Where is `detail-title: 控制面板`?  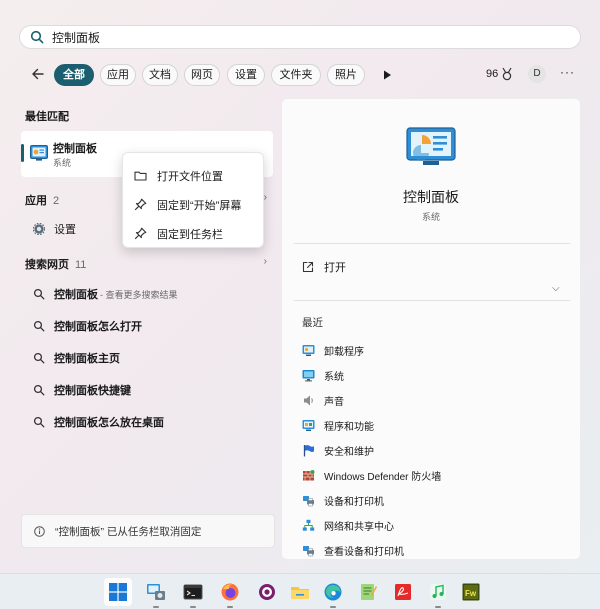
detail-title: 控制面板 is located at coordinates (431, 197).